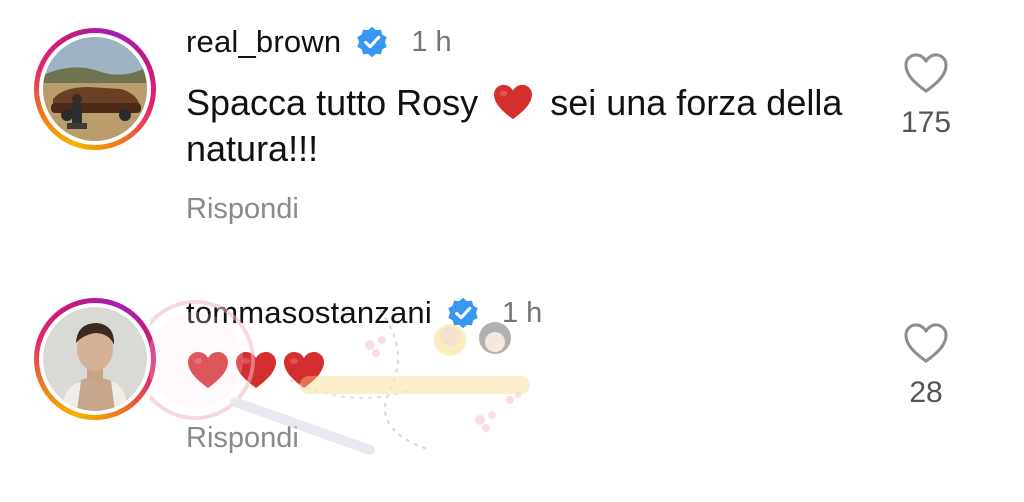 This screenshot has width=1024, height=502. Describe the element at coordinates (332, 102) in the screenshot. I see `comment-text-start: Spacca tutto Rosy` at that location.